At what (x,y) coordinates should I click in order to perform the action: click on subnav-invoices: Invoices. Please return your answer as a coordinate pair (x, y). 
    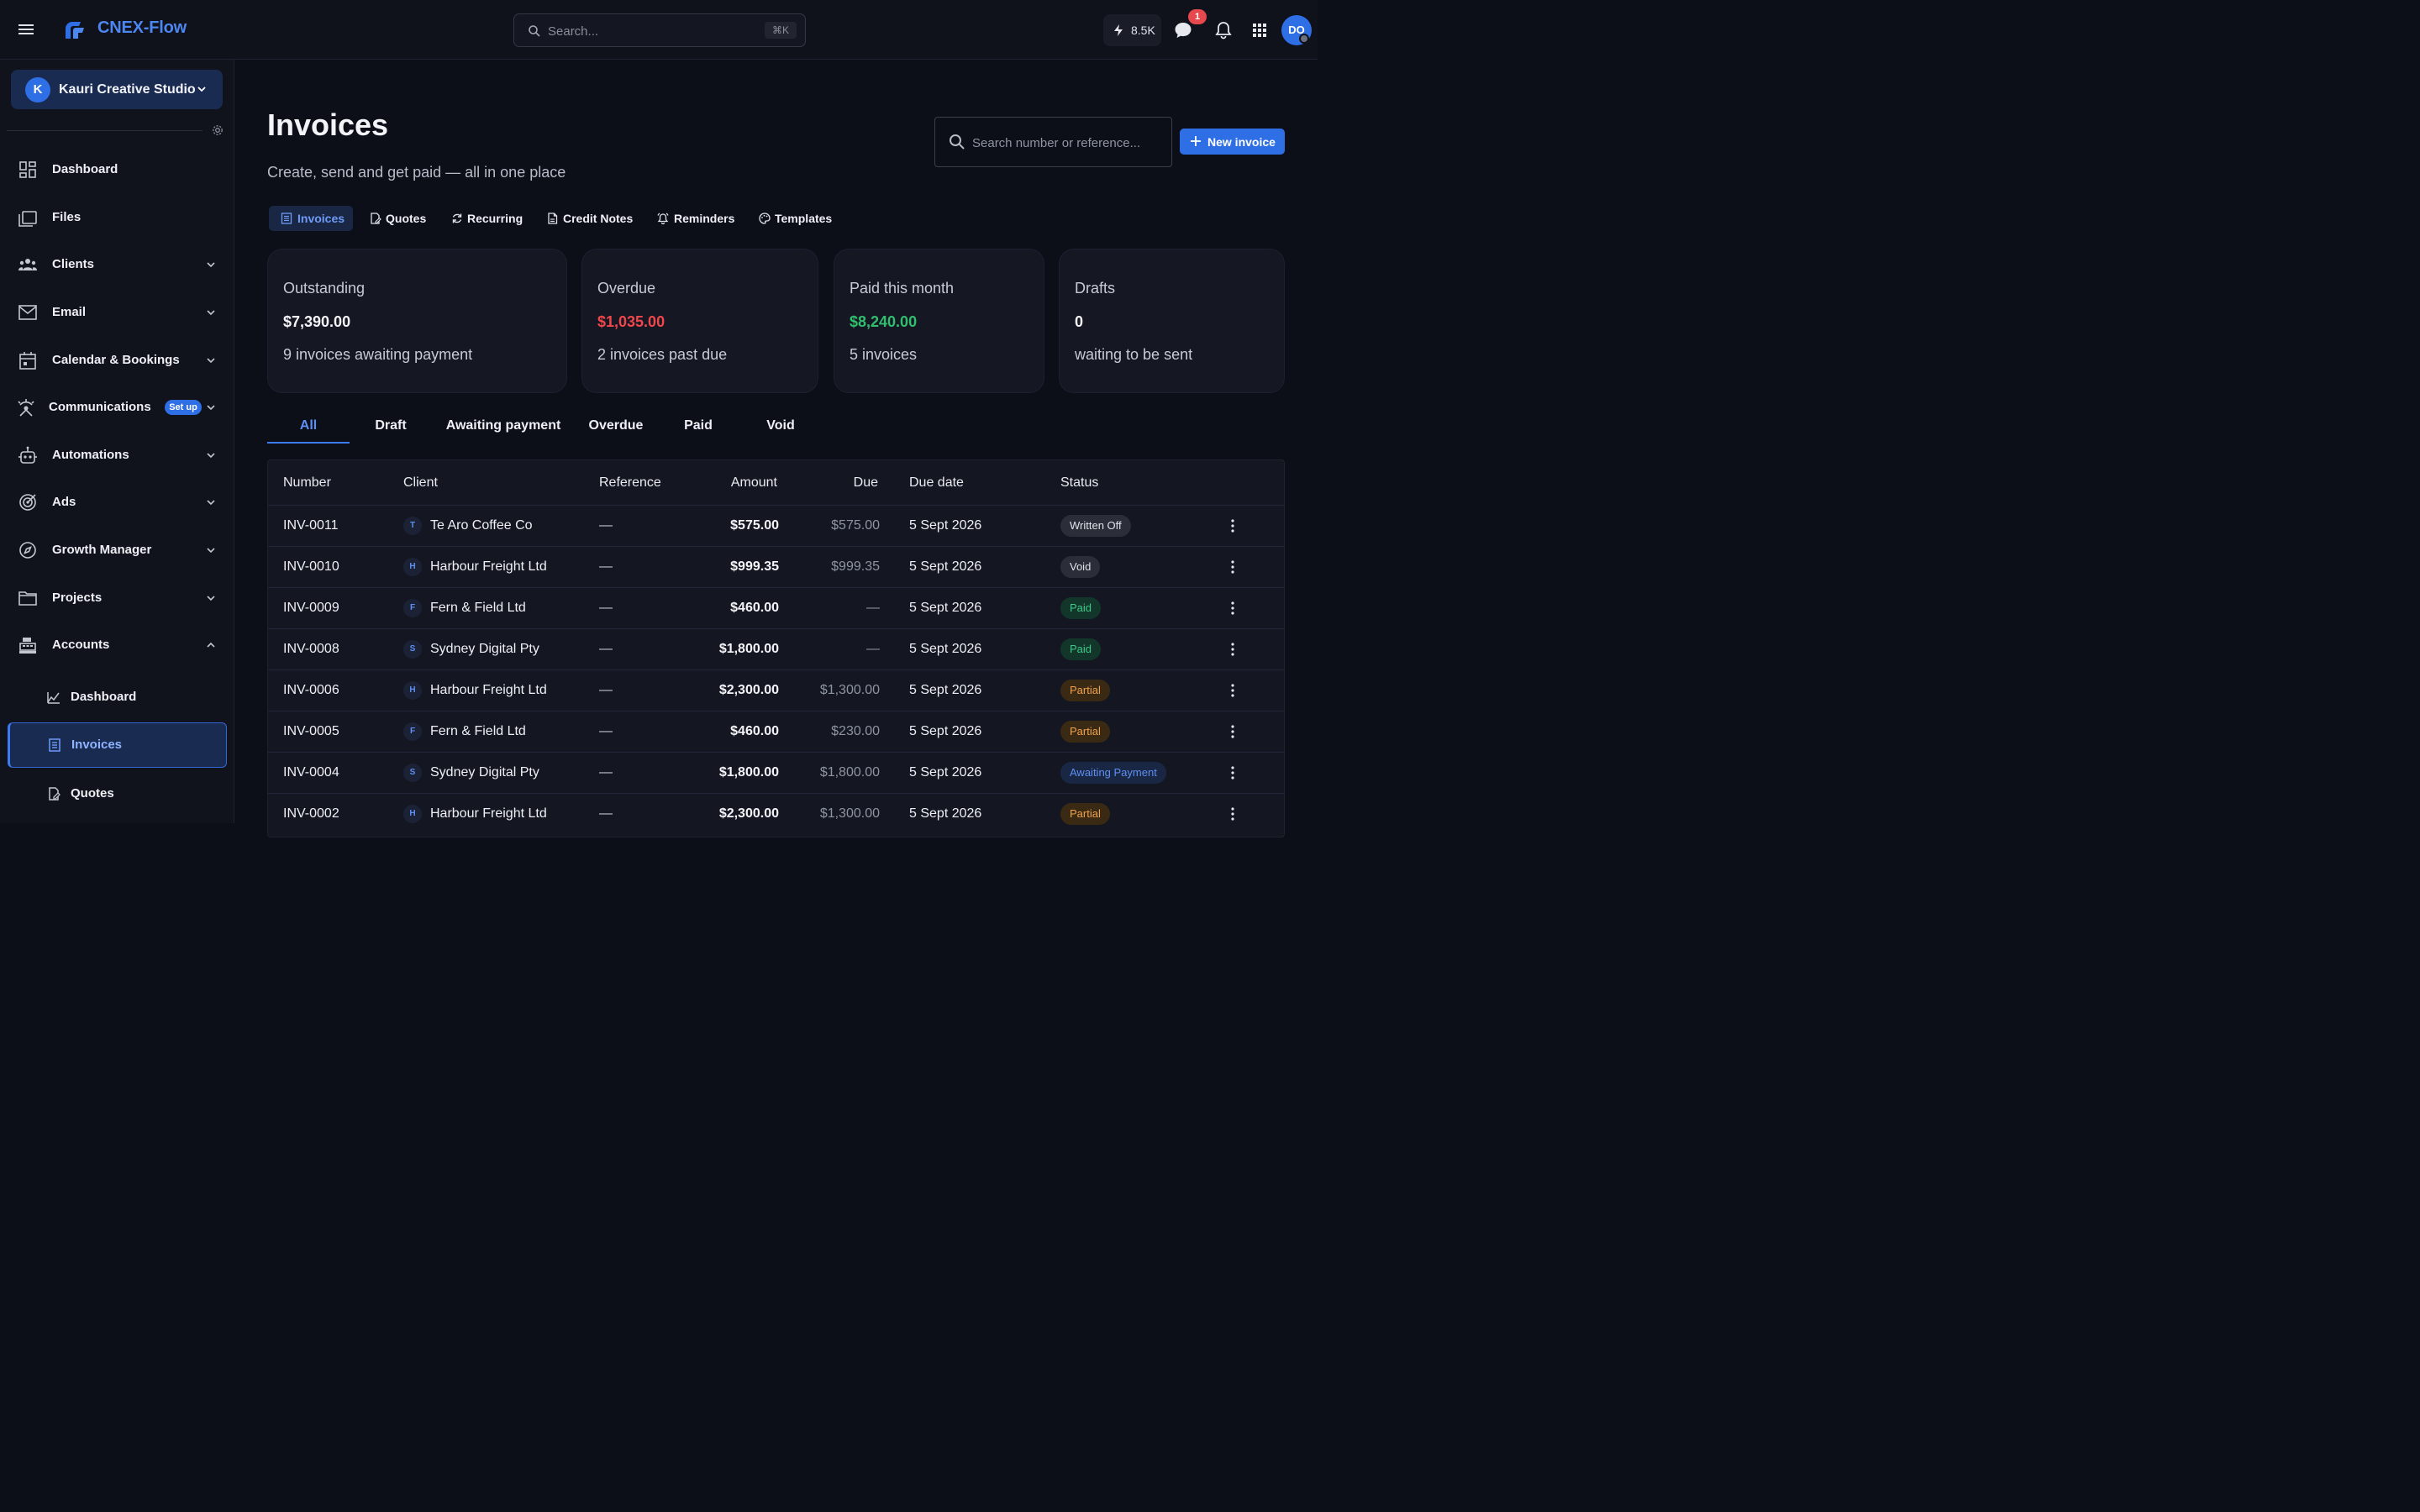
    Looking at the image, I should click on (311, 218).